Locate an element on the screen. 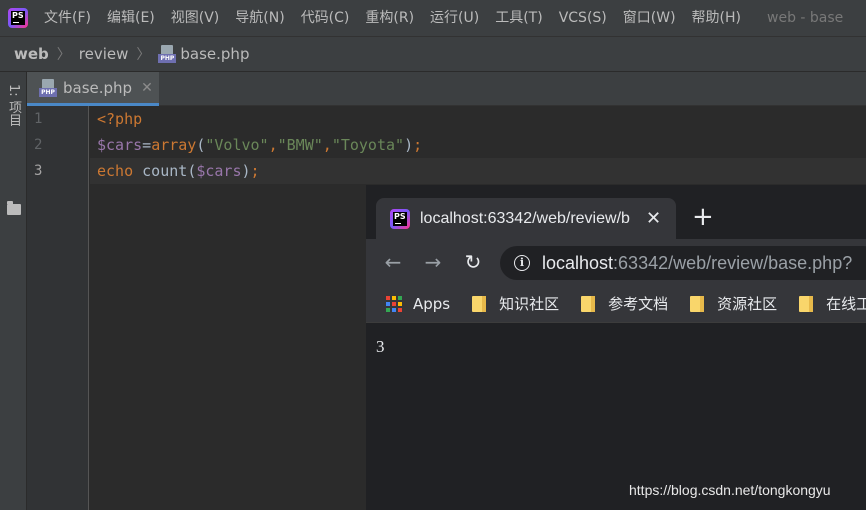 This screenshot has height=510, width=866. bookmark-folder: 参考文档 is located at coordinates (624, 303).